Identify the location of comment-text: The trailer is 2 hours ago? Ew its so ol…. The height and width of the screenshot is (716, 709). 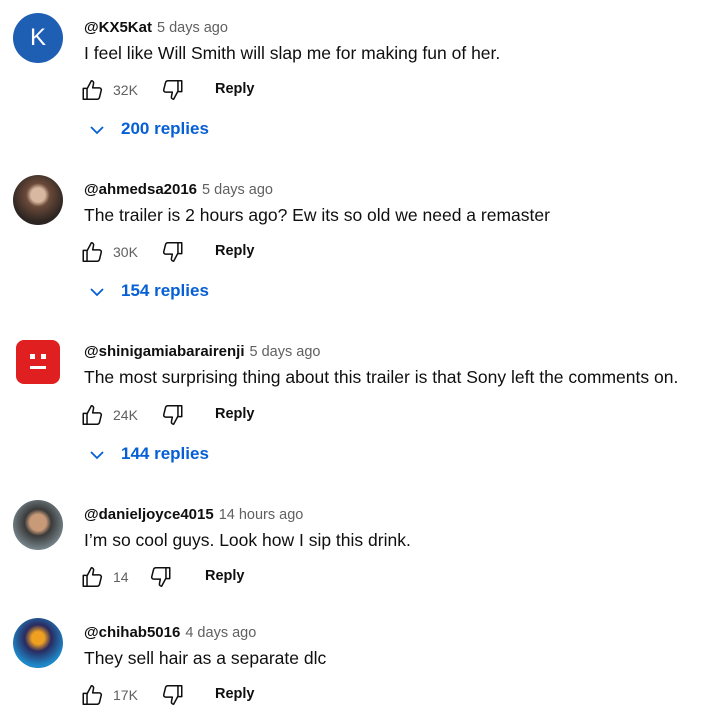
(317, 215).